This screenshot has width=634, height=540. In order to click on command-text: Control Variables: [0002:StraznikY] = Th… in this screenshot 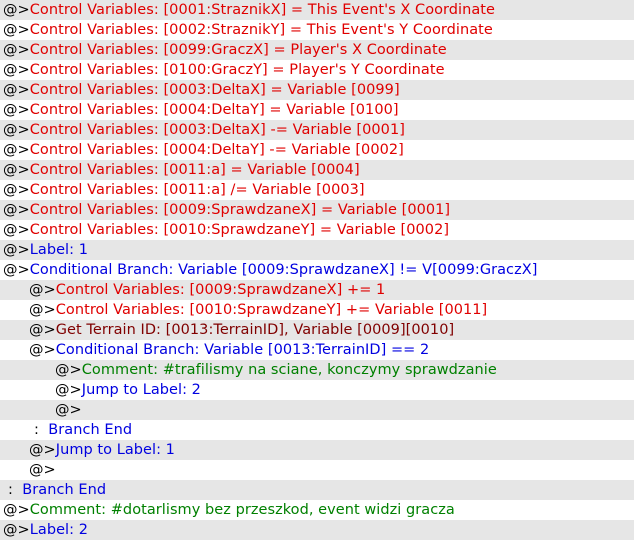, I will do `click(261, 30)`.